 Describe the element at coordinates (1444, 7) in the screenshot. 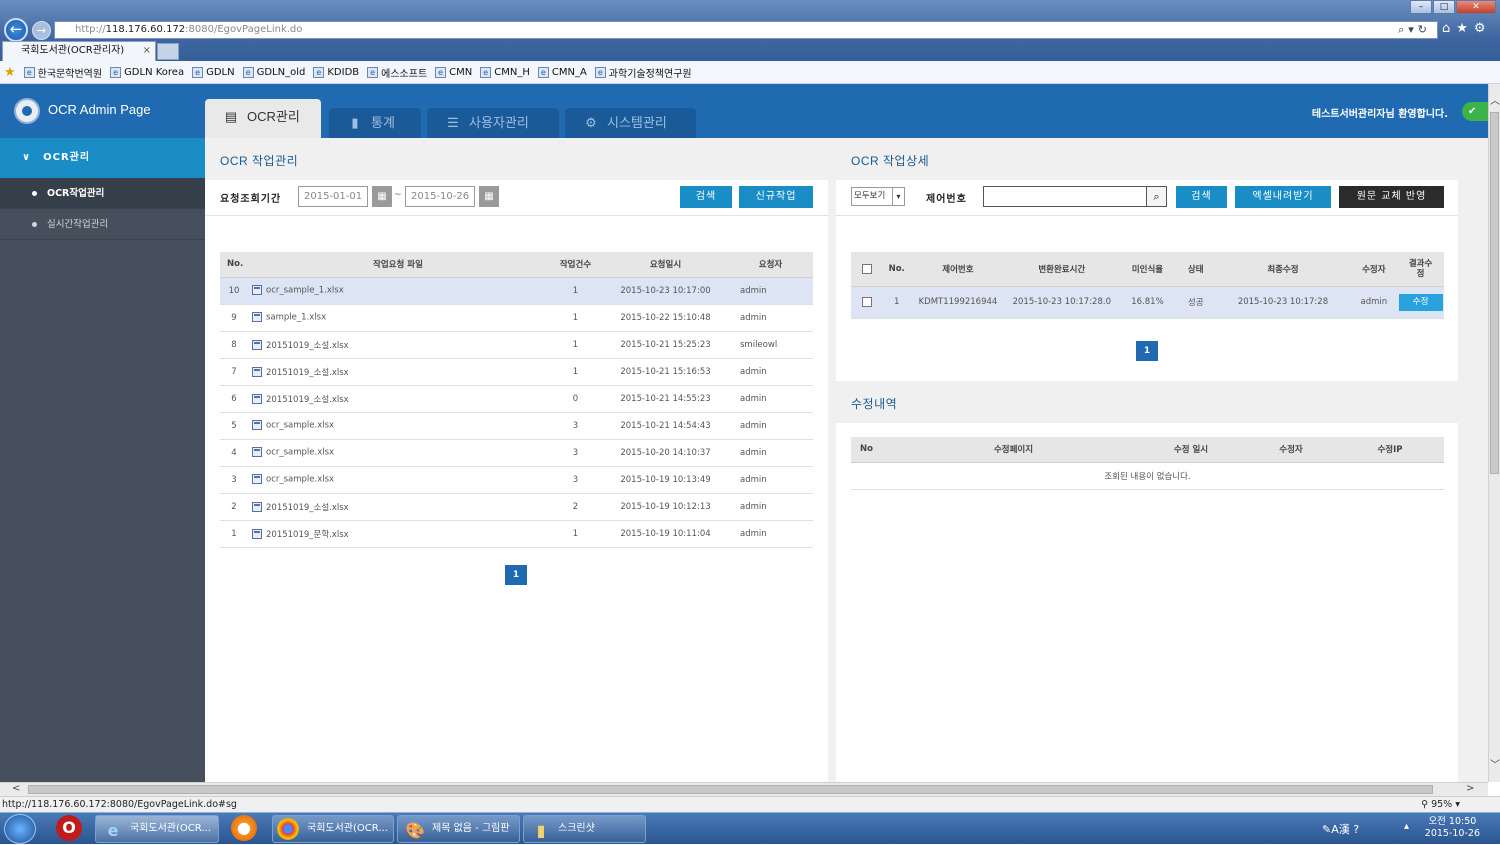

I see `maximize-button: □` at that location.